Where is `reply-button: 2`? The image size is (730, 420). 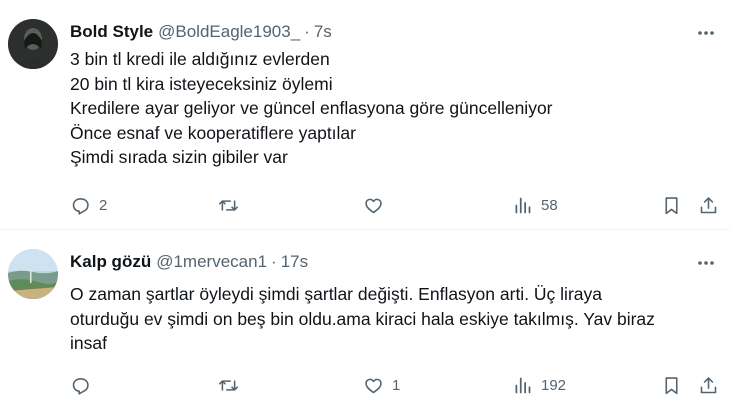 reply-button: 2 is located at coordinates (88, 205).